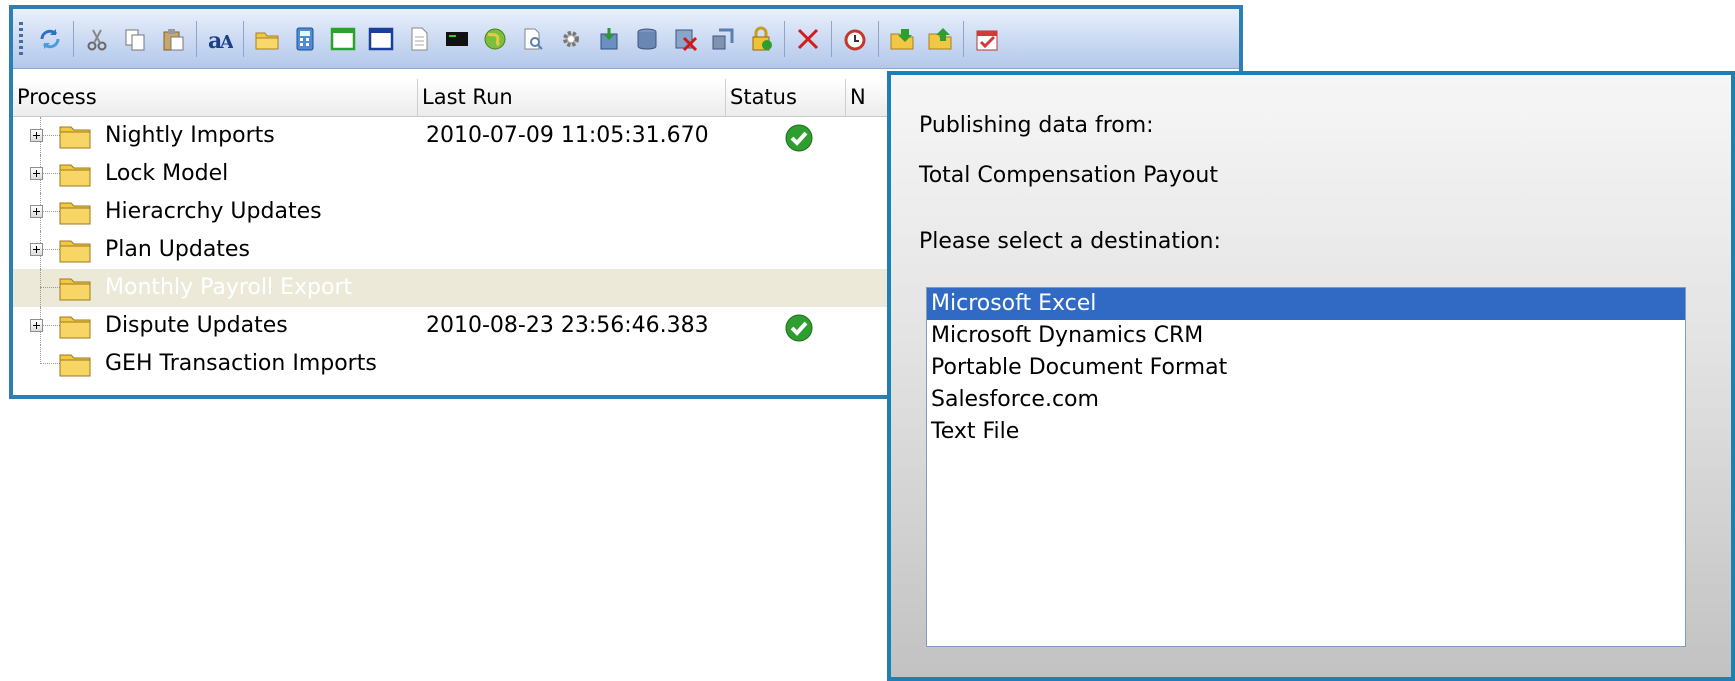 The image size is (1735, 681). I want to click on calculator-icon, so click(305, 38).